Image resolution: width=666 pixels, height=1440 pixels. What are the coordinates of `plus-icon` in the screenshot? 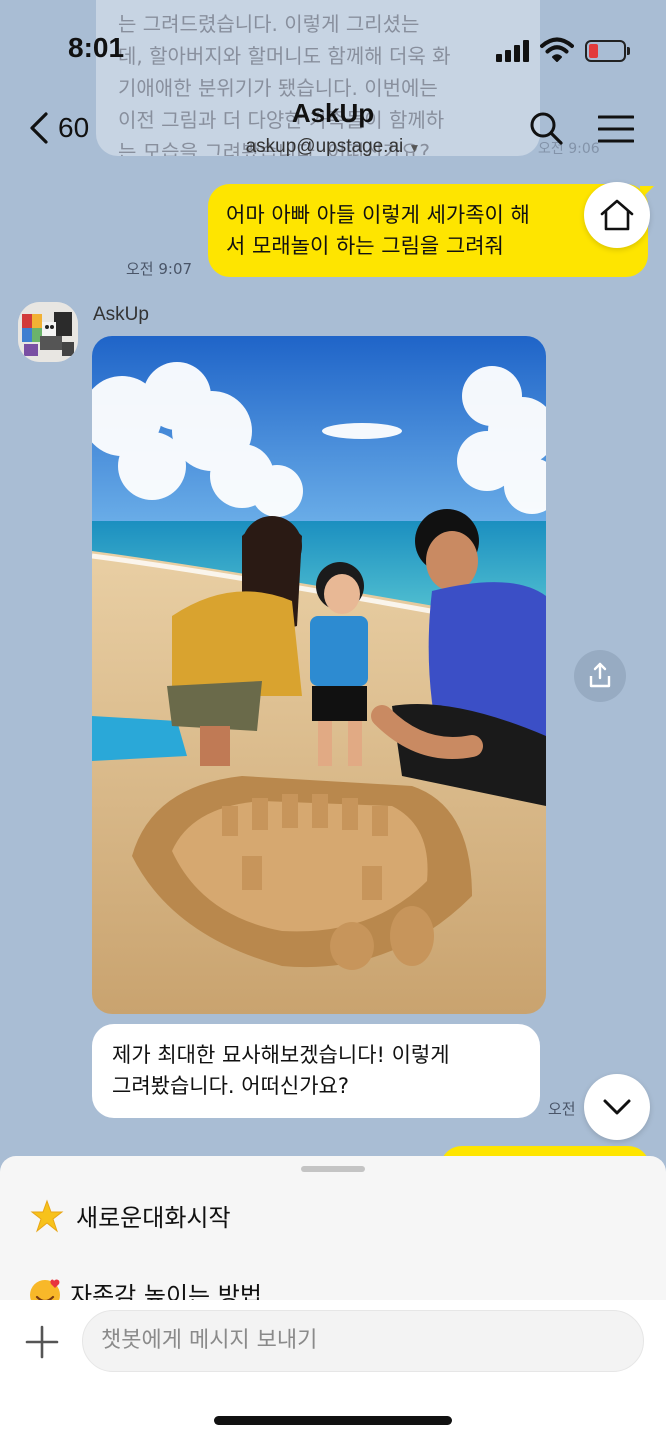 It's located at (42, 1342).